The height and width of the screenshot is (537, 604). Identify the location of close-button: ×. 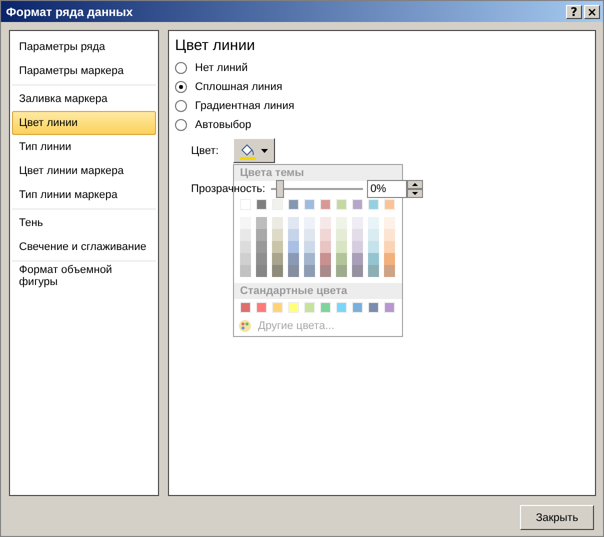
(592, 11).